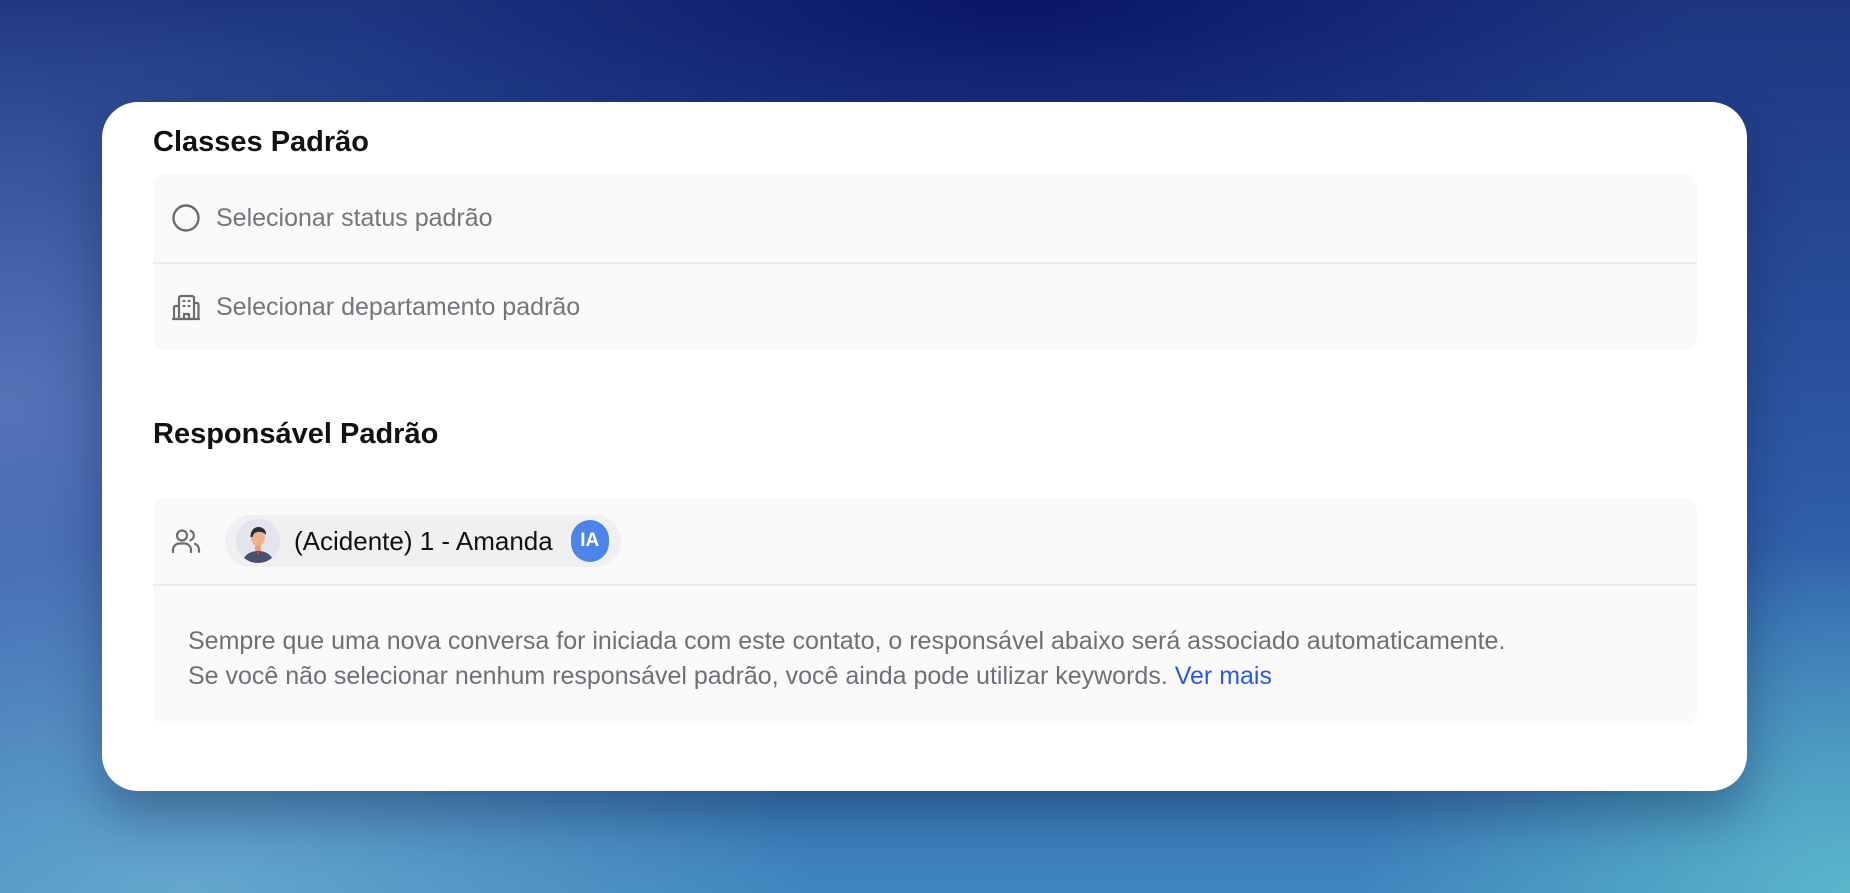 The width and height of the screenshot is (1850, 893). Describe the element at coordinates (186, 218) in the screenshot. I see `circle-icon` at that location.